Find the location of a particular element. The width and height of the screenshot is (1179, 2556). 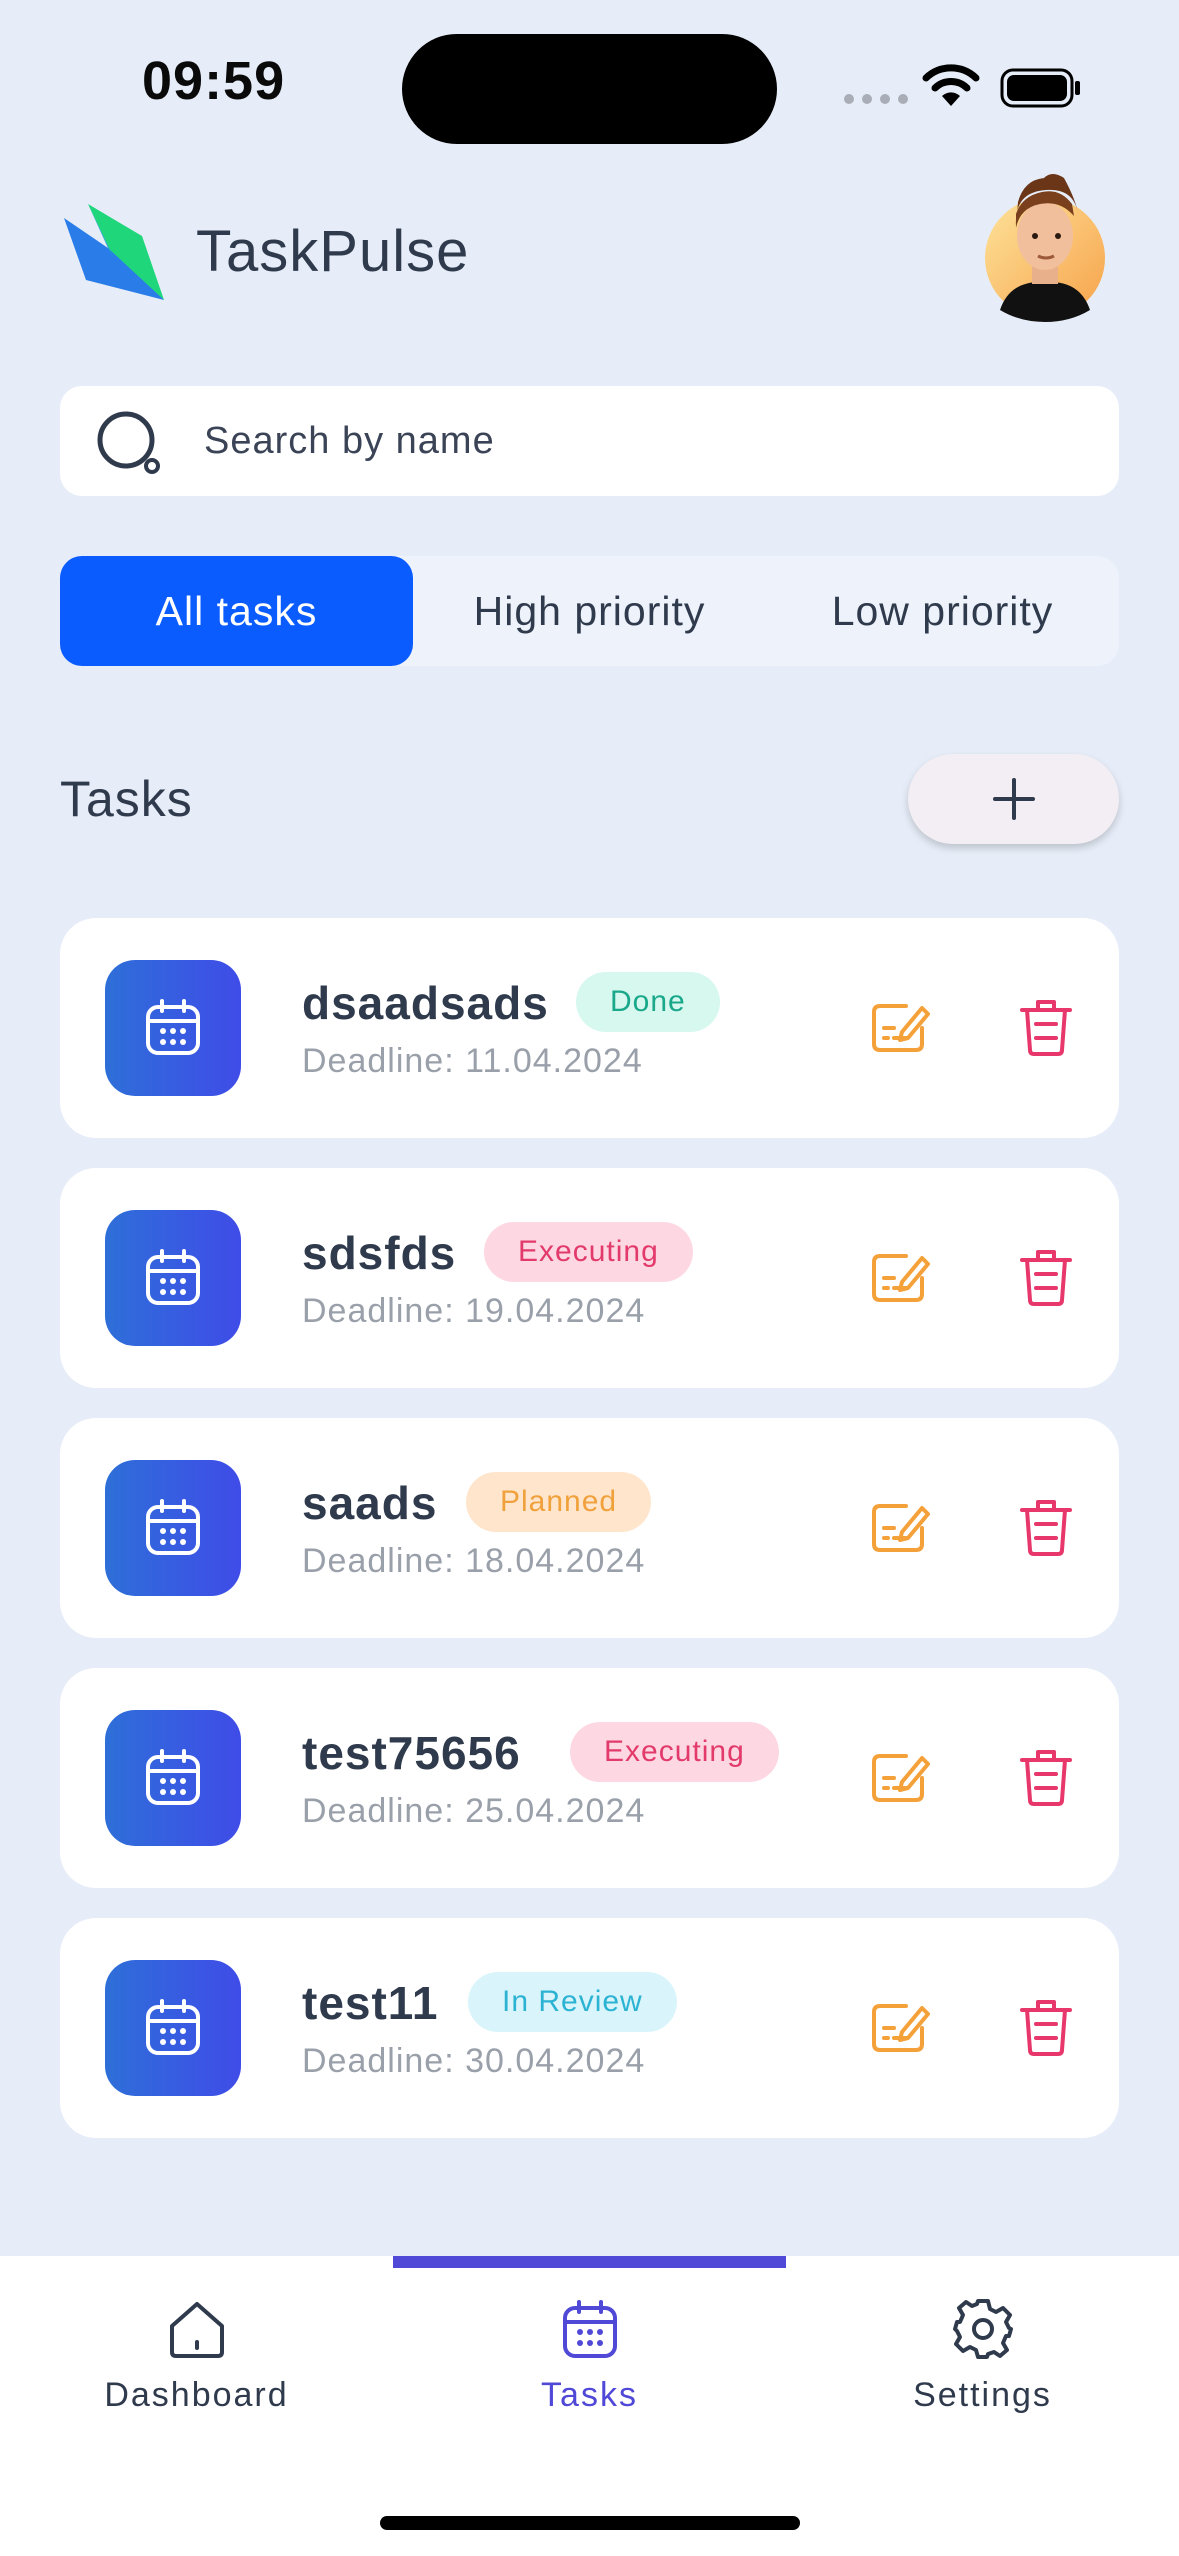

nav-label-settings: Settings is located at coordinates (982, 2395).